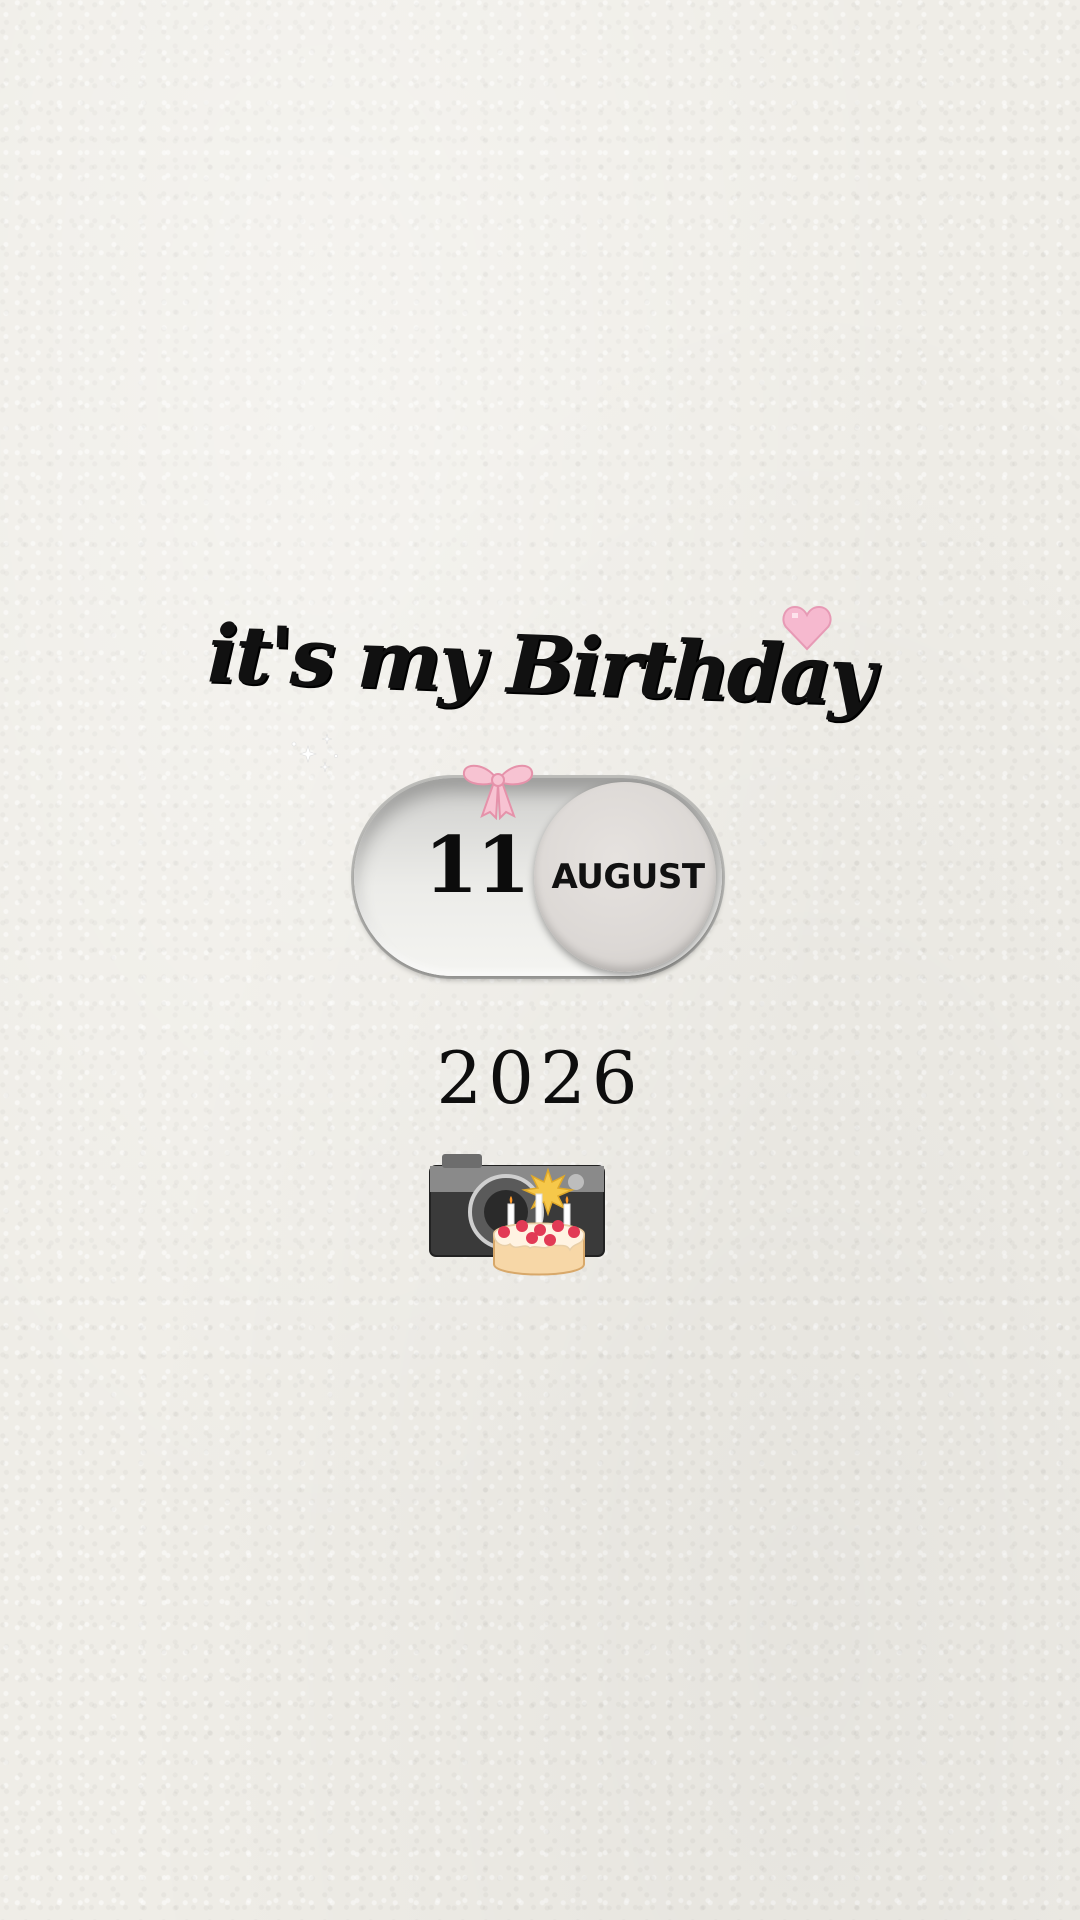 This screenshot has height=1920, width=1080. I want to click on cake-icon, so click(539, 1221).